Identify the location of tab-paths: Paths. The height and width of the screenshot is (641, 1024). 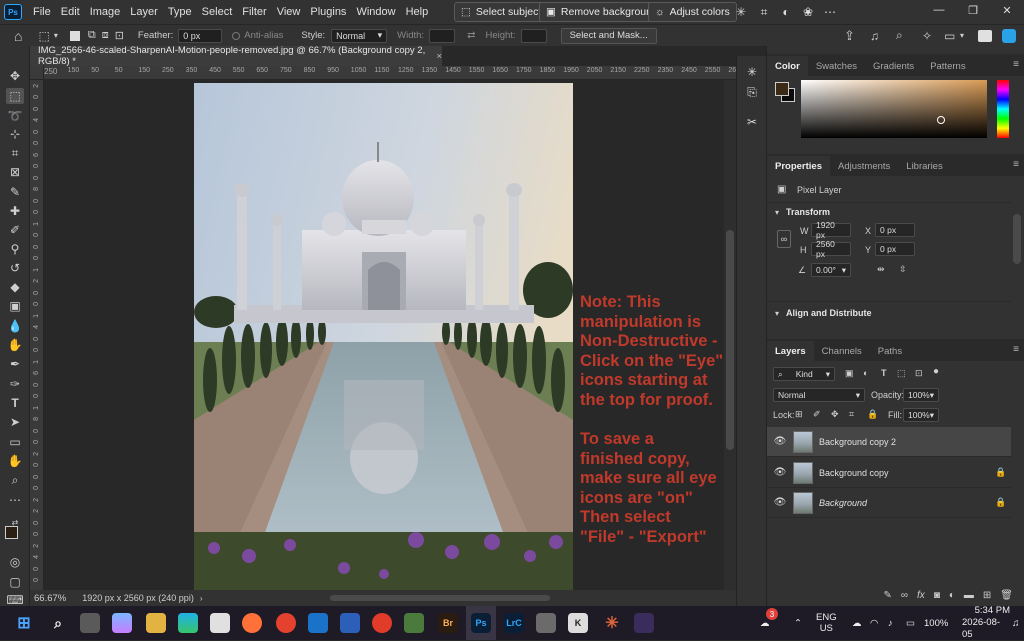
(890, 351).